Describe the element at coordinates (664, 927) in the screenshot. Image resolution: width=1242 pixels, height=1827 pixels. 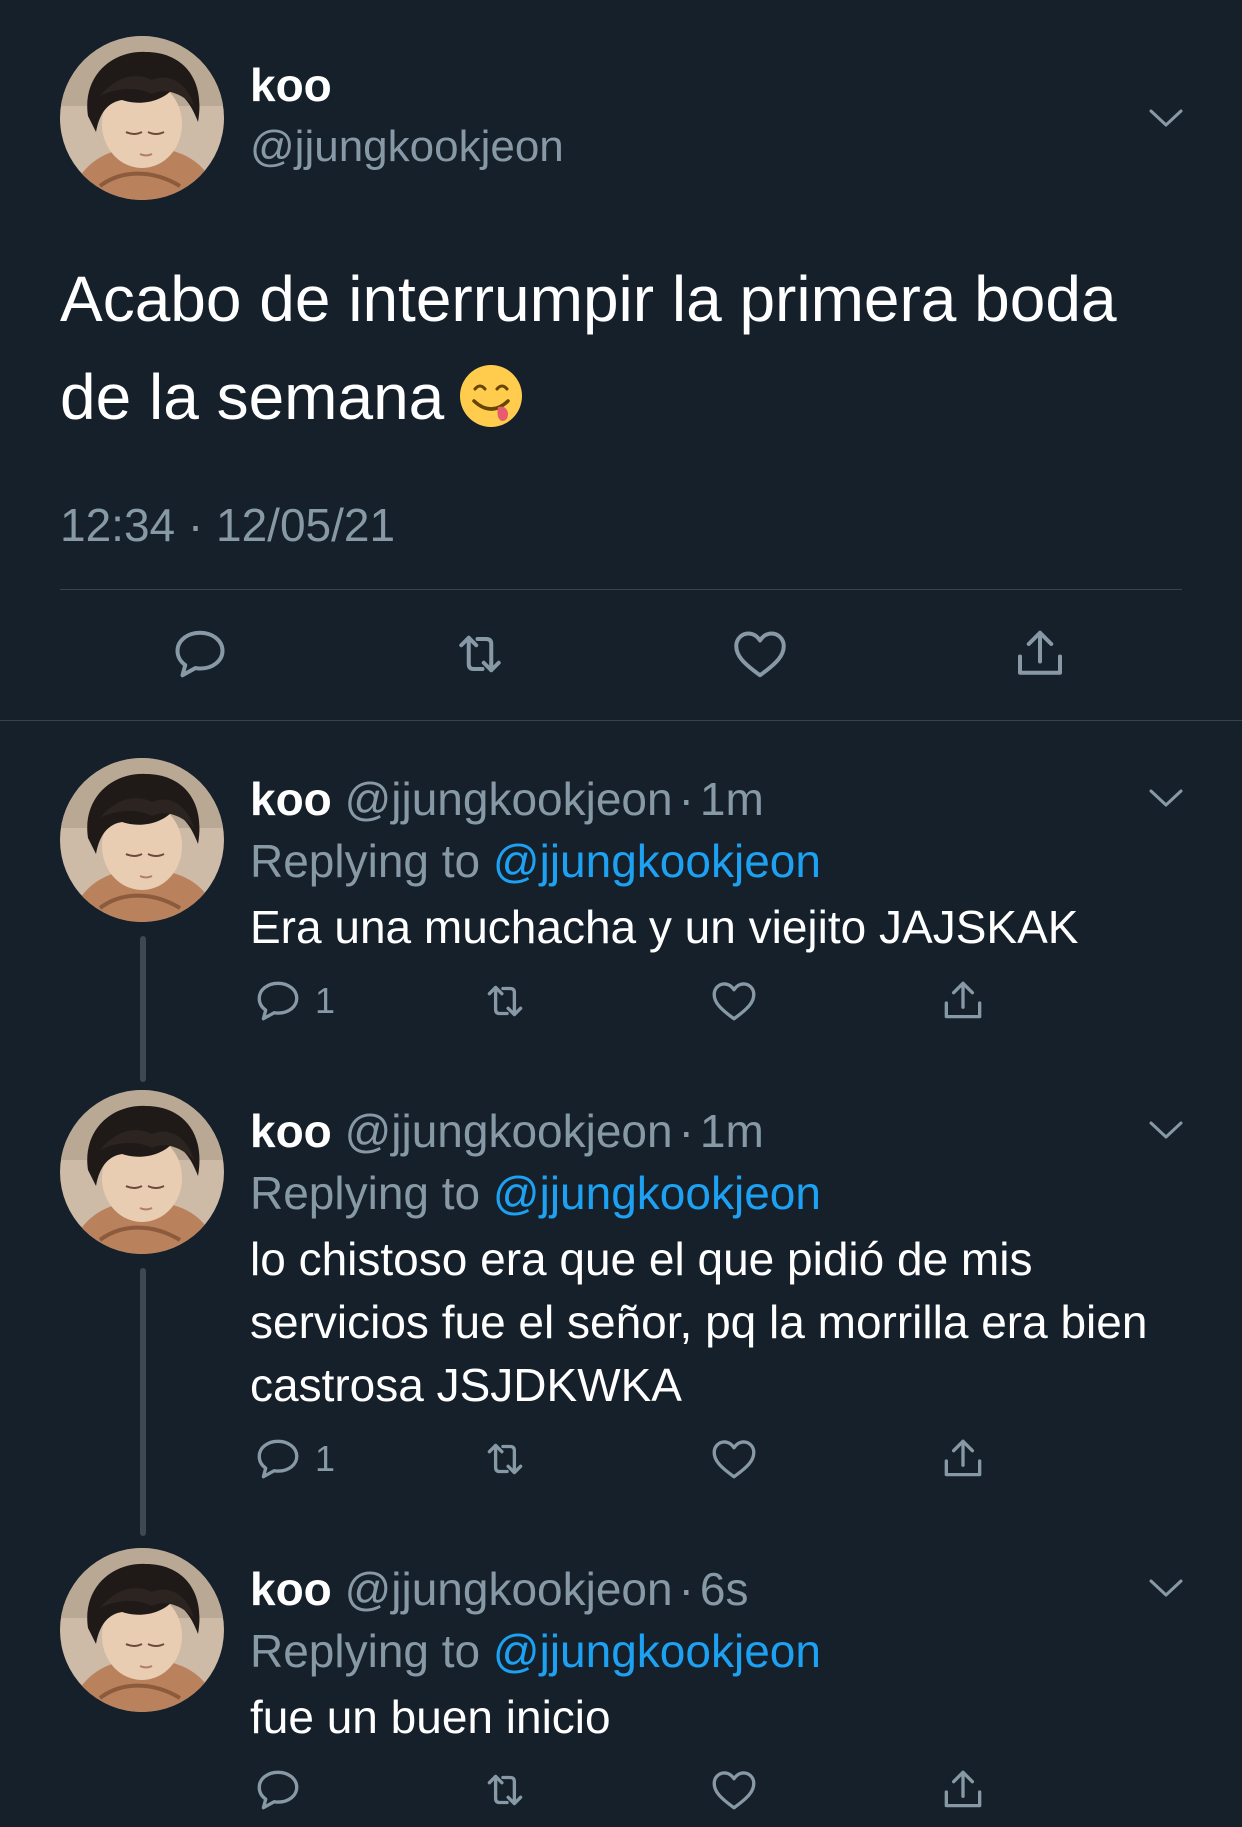
I see `reply-text: Era una muchacha y un viejito JAJSKAK` at that location.